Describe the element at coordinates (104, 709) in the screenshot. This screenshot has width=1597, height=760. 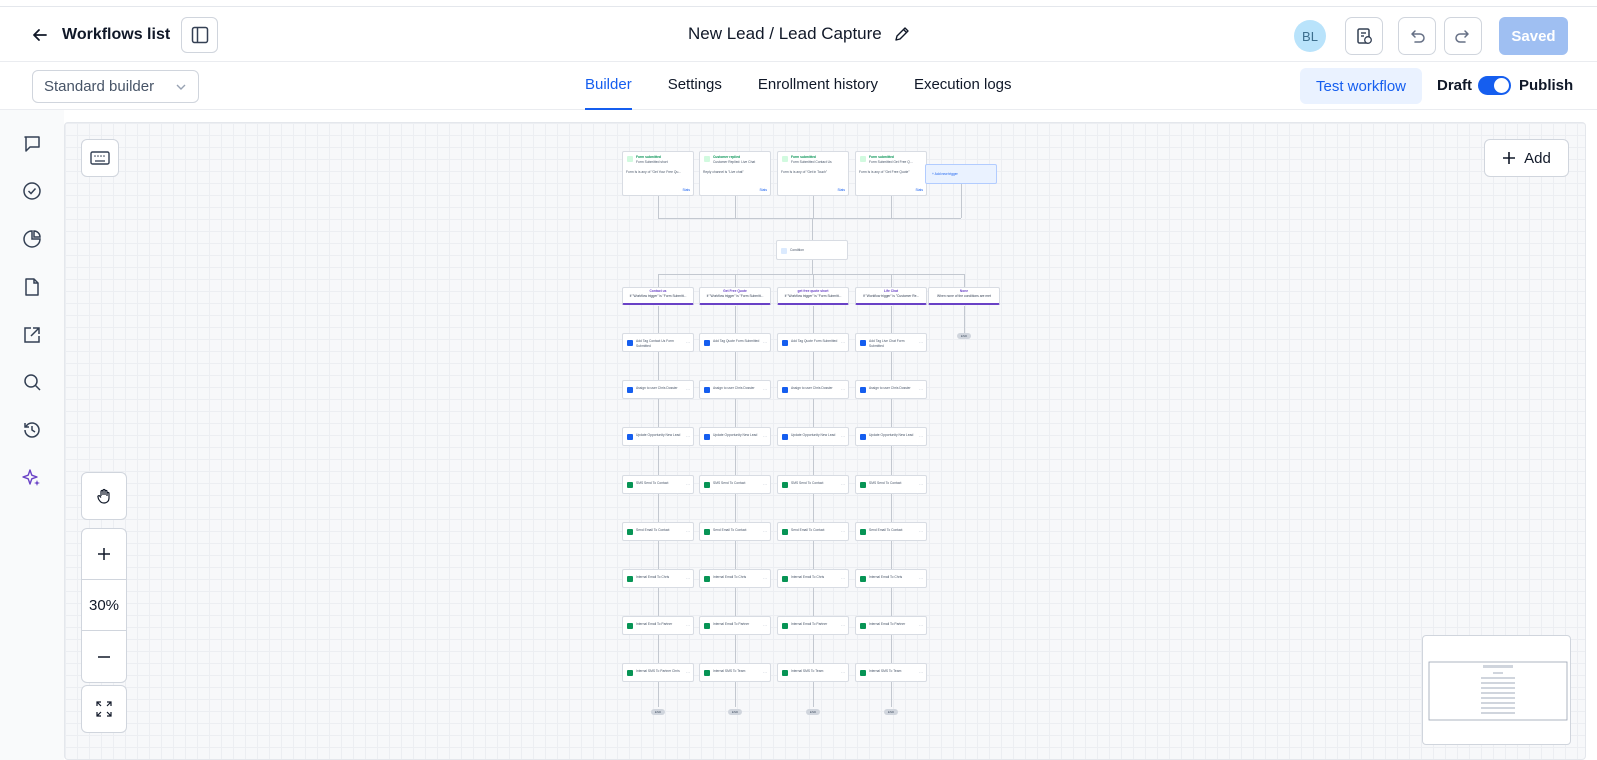
I see `fit-view-button` at that location.